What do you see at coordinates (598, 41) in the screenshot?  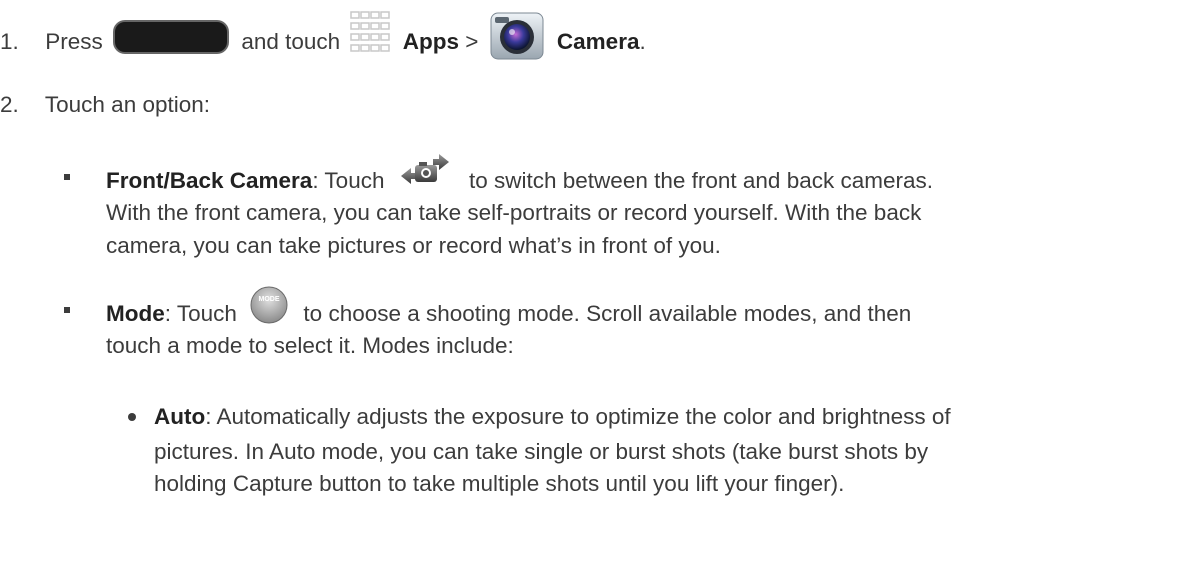 I see `camera-label: Camera` at bounding box center [598, 41].